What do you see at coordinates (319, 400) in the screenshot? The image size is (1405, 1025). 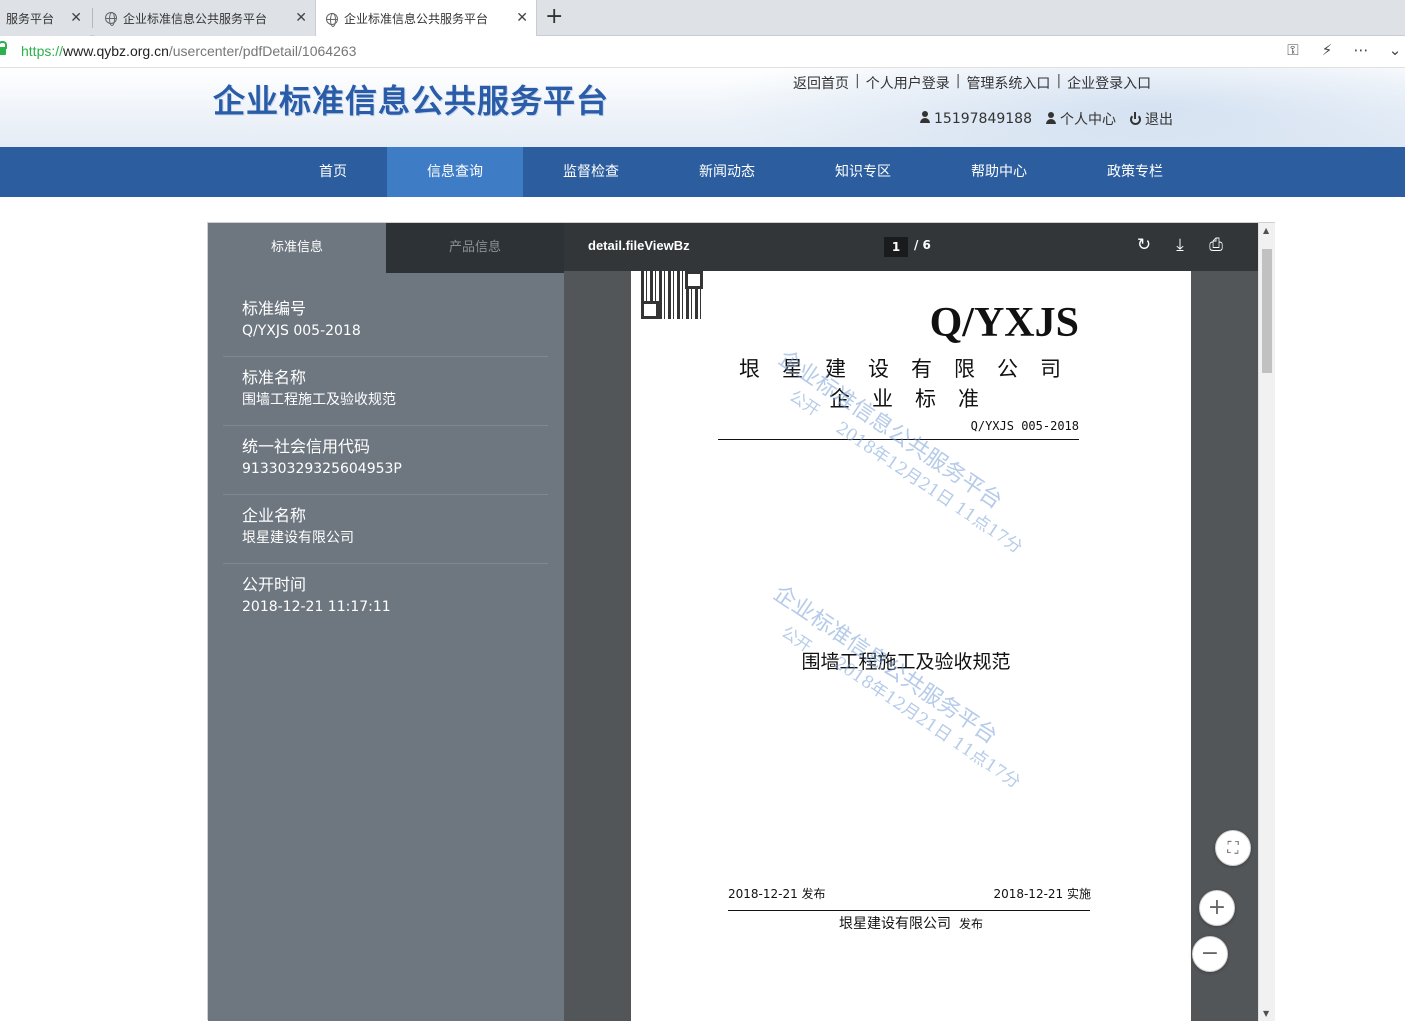 I see `info-value: 围墙工程施工及验收规范` at bounding box center [319, 400].